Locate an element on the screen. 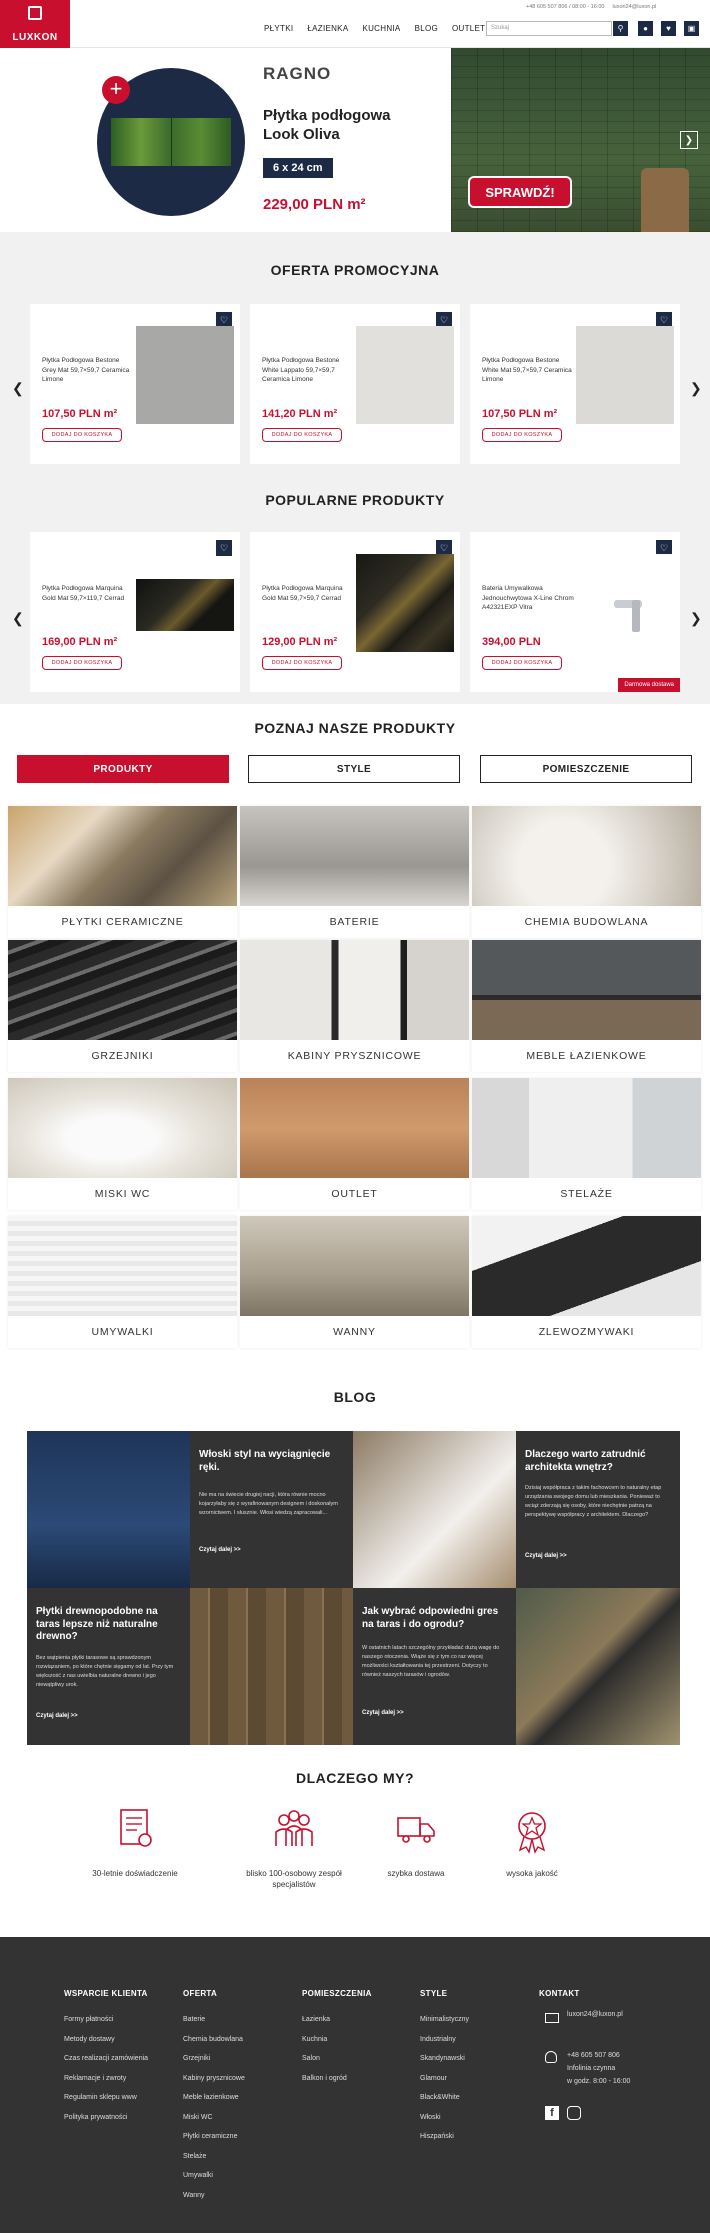 This screenshot has width=710, height=2233. search-input: Szukaj is located at coordinates (549, 28).